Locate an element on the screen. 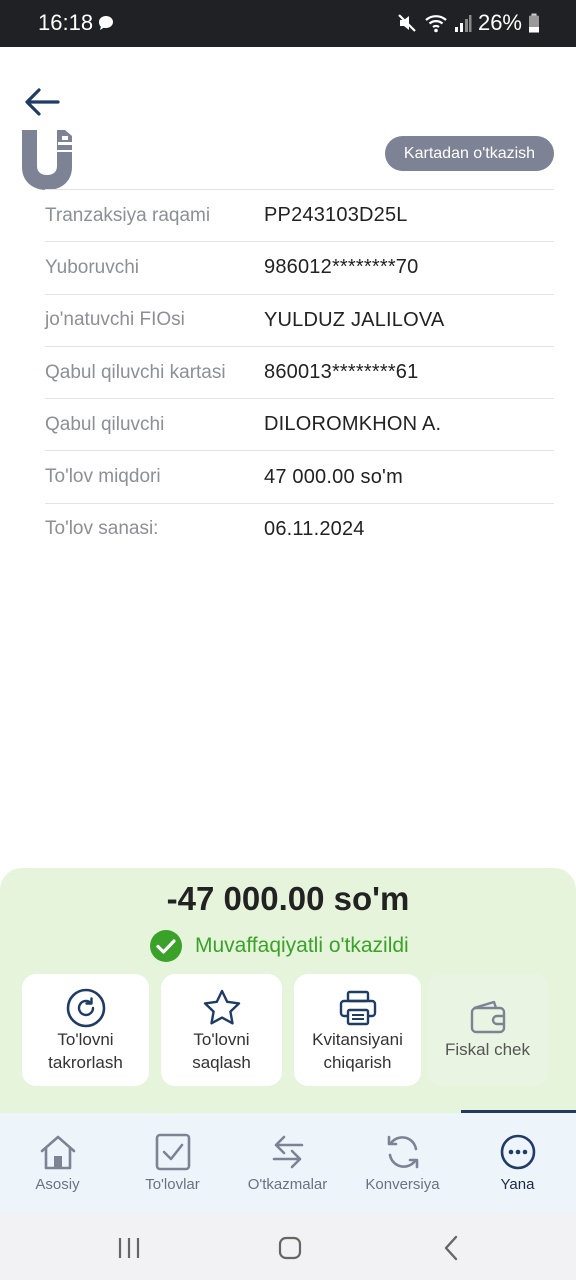 The height and width of the screenshot is (1280, 576). transfer-amount: -47 000.00 so'm is located at coordinates (288, 898).